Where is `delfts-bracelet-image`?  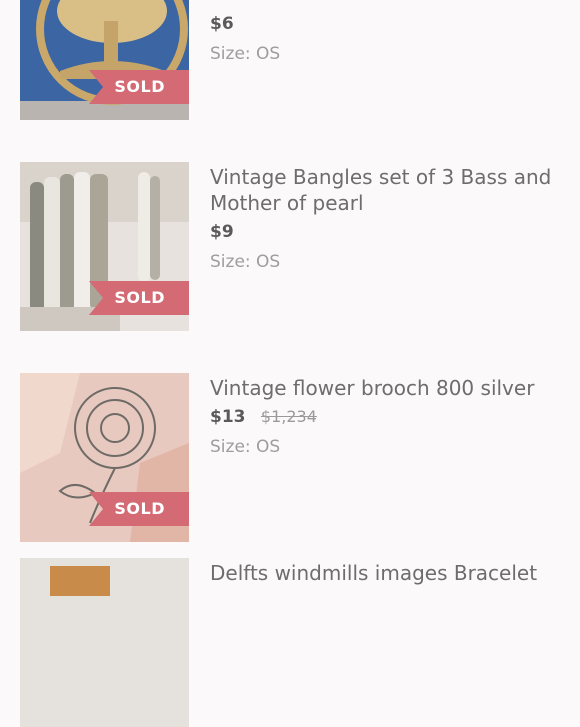
delfts-bracelet-image is located at coordinates (104, 642).